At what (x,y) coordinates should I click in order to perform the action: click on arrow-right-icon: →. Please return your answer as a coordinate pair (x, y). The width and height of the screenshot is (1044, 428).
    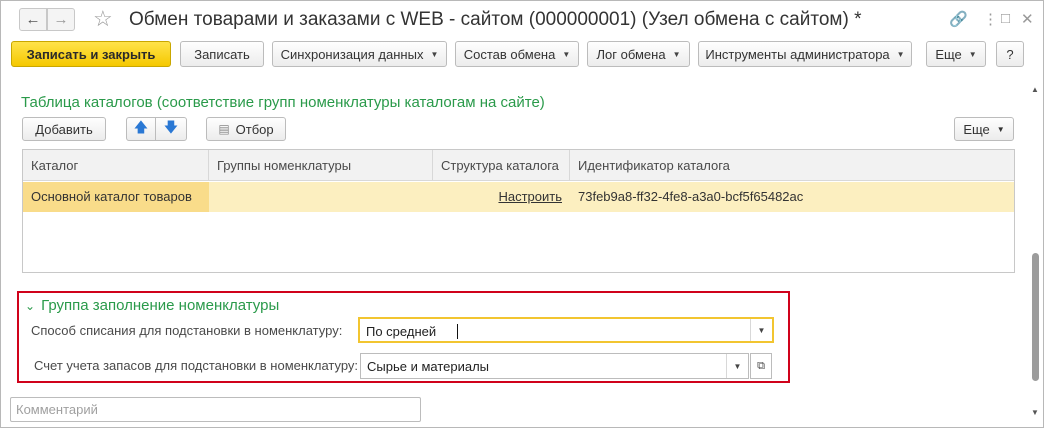
    Looking at the image, I should click on (61, 19).